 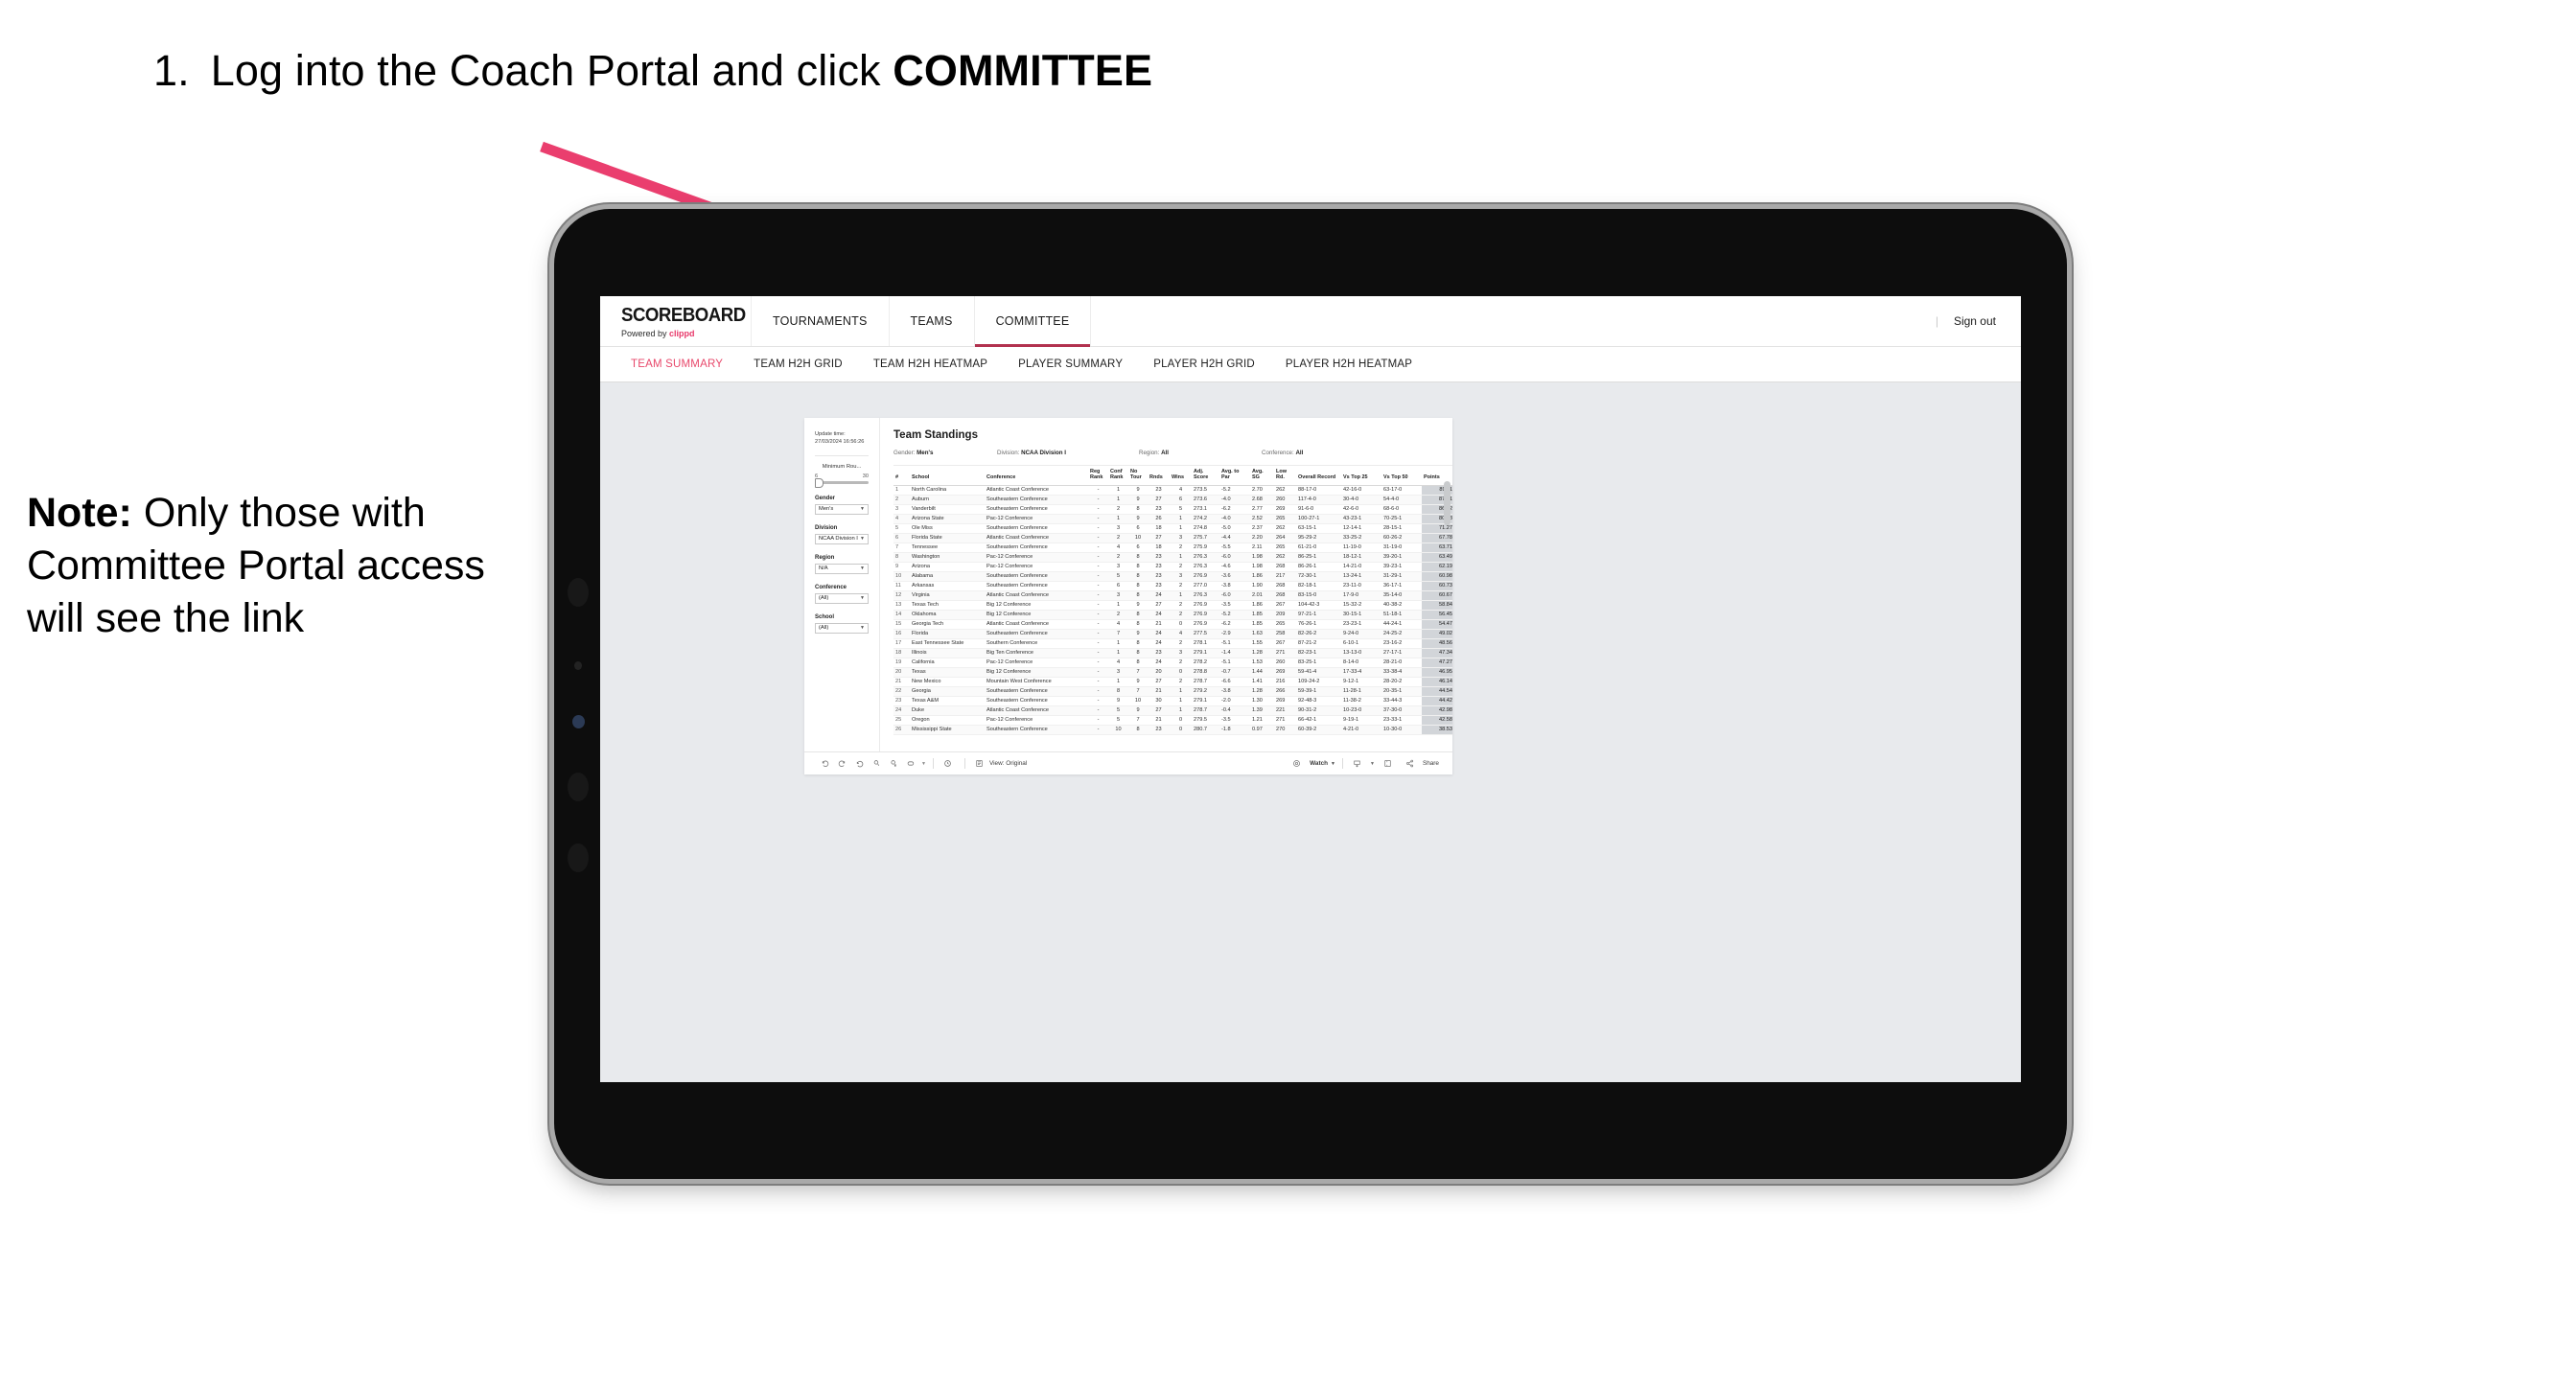 What do you see at coordinates (1181, 476) in the screenshot?
I see `col-wins: Wins` at bounding box center [1181, 476].